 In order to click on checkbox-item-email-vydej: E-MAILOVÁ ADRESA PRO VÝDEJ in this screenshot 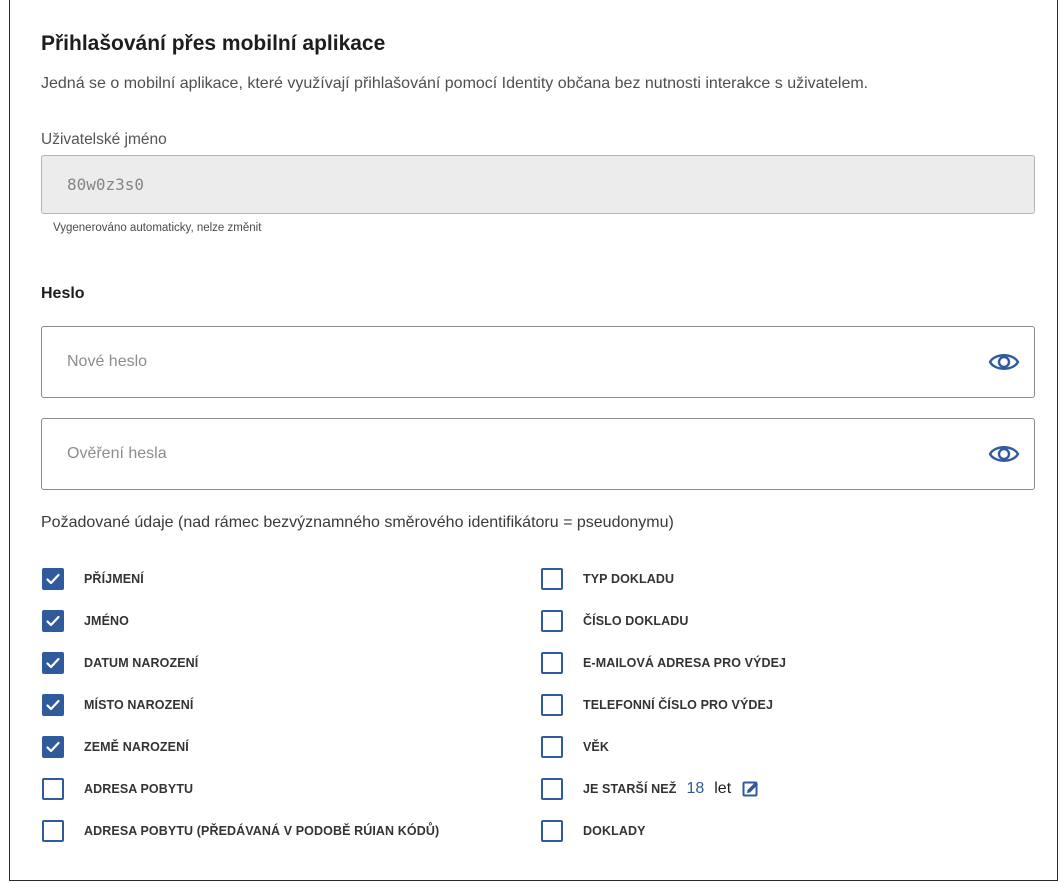, I will do `click(663, 663)`.